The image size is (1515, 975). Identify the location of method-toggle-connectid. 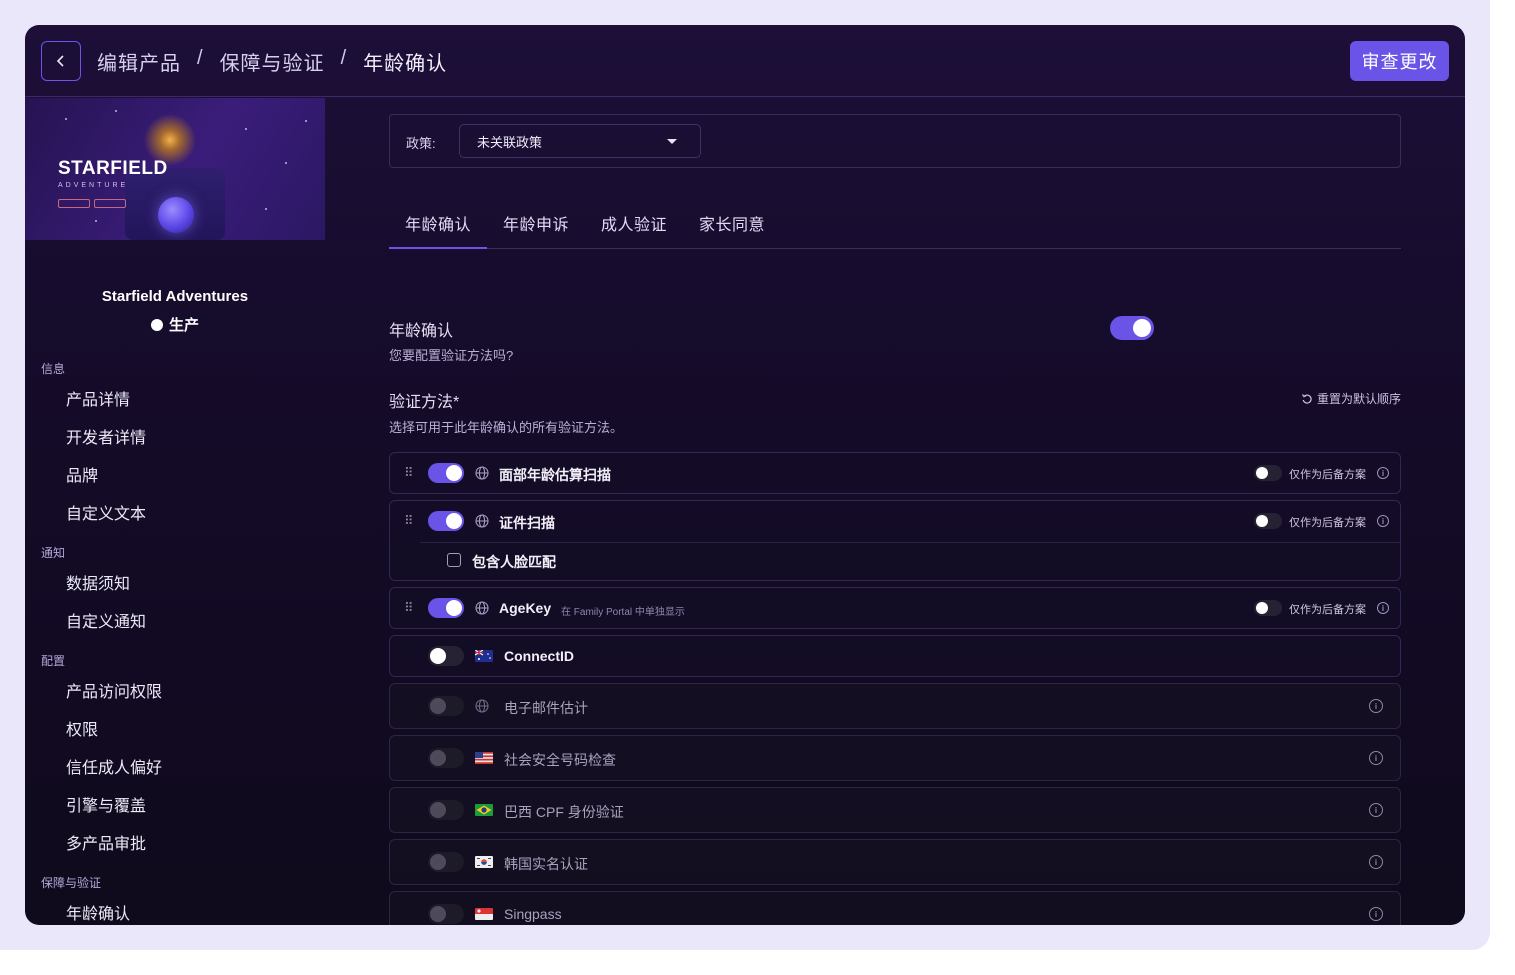
(446, 656).